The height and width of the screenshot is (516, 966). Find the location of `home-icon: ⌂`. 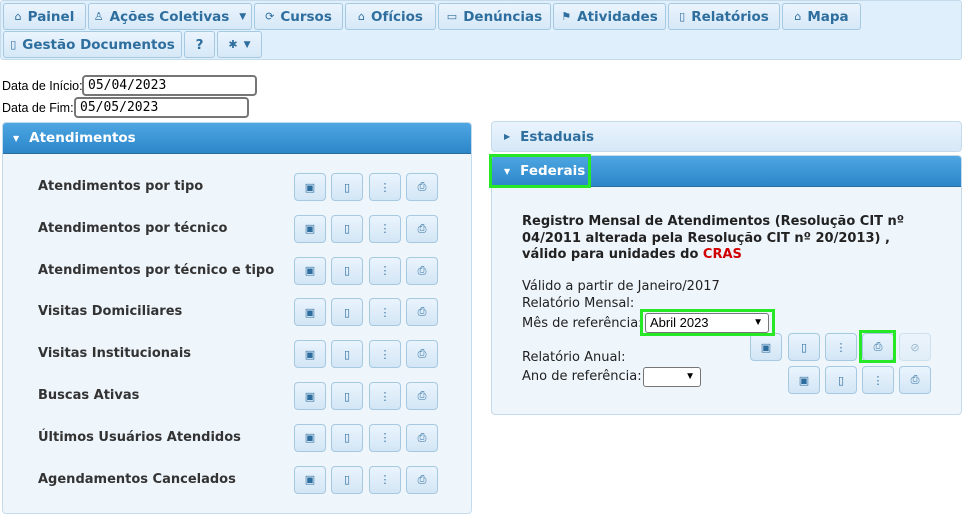

home-icon: ⌂ is located at coordinates (18, 16).